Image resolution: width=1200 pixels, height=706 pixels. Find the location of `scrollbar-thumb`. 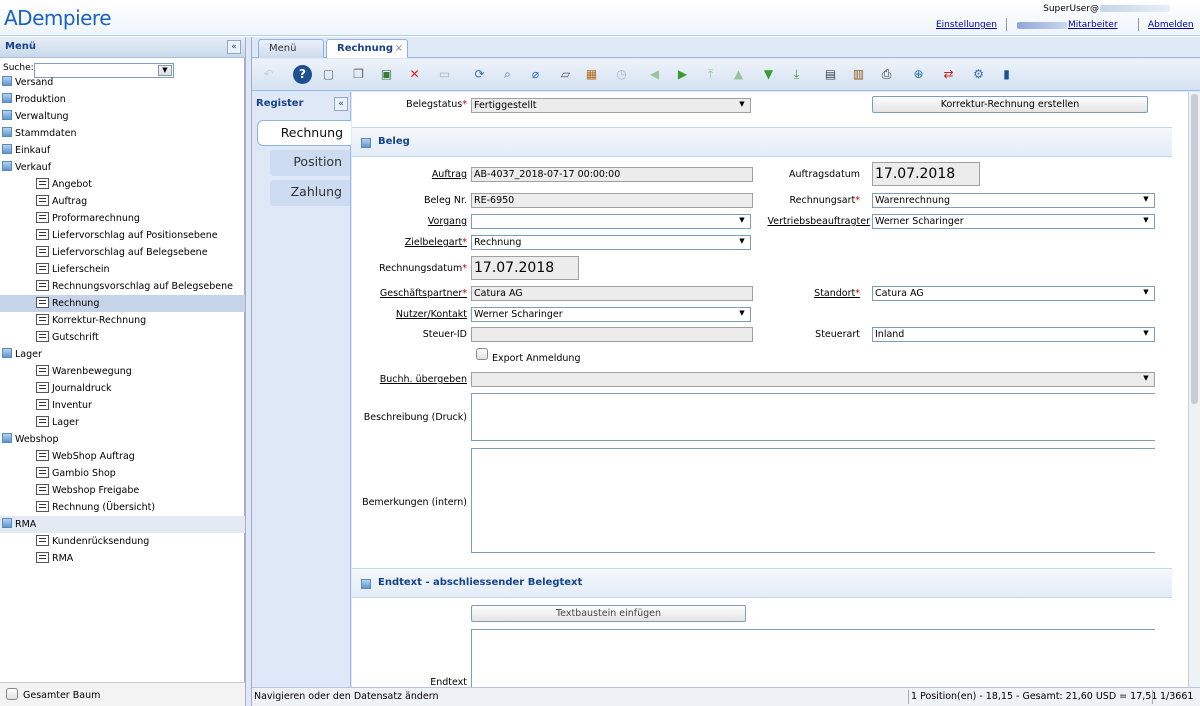

scrollbar-thumb is located at coordinates (1194, 249).